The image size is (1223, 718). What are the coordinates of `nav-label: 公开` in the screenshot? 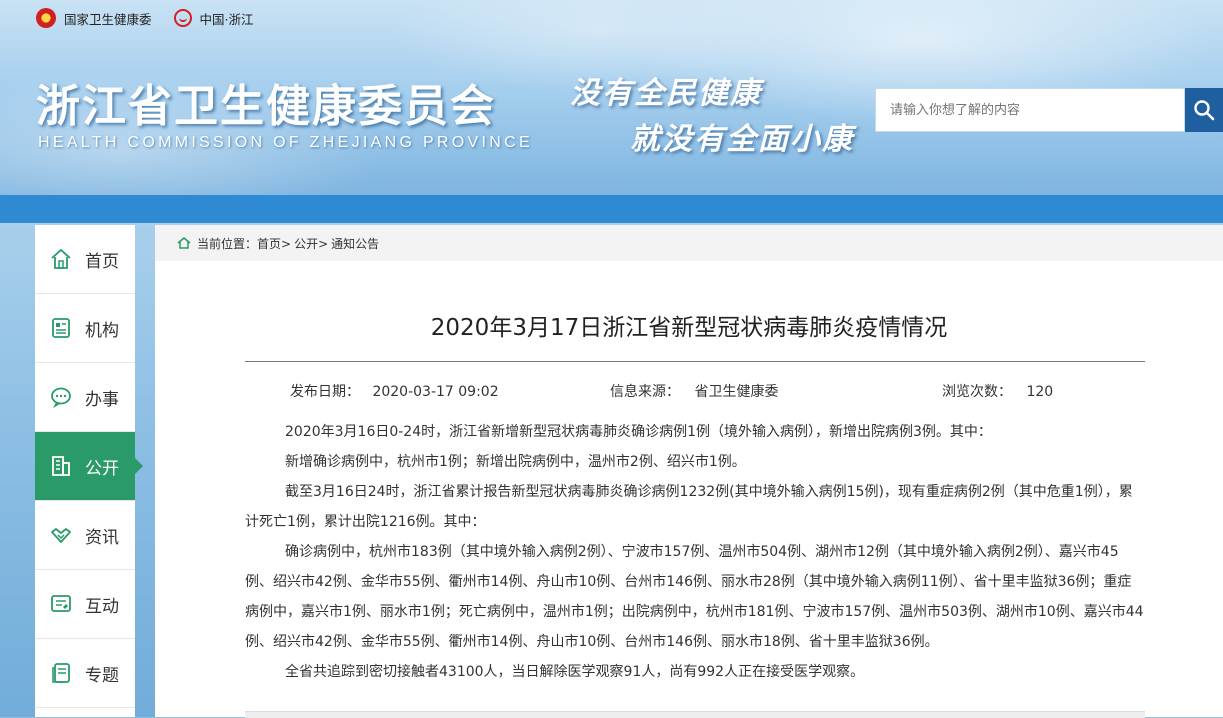 It's located at (102, 468).